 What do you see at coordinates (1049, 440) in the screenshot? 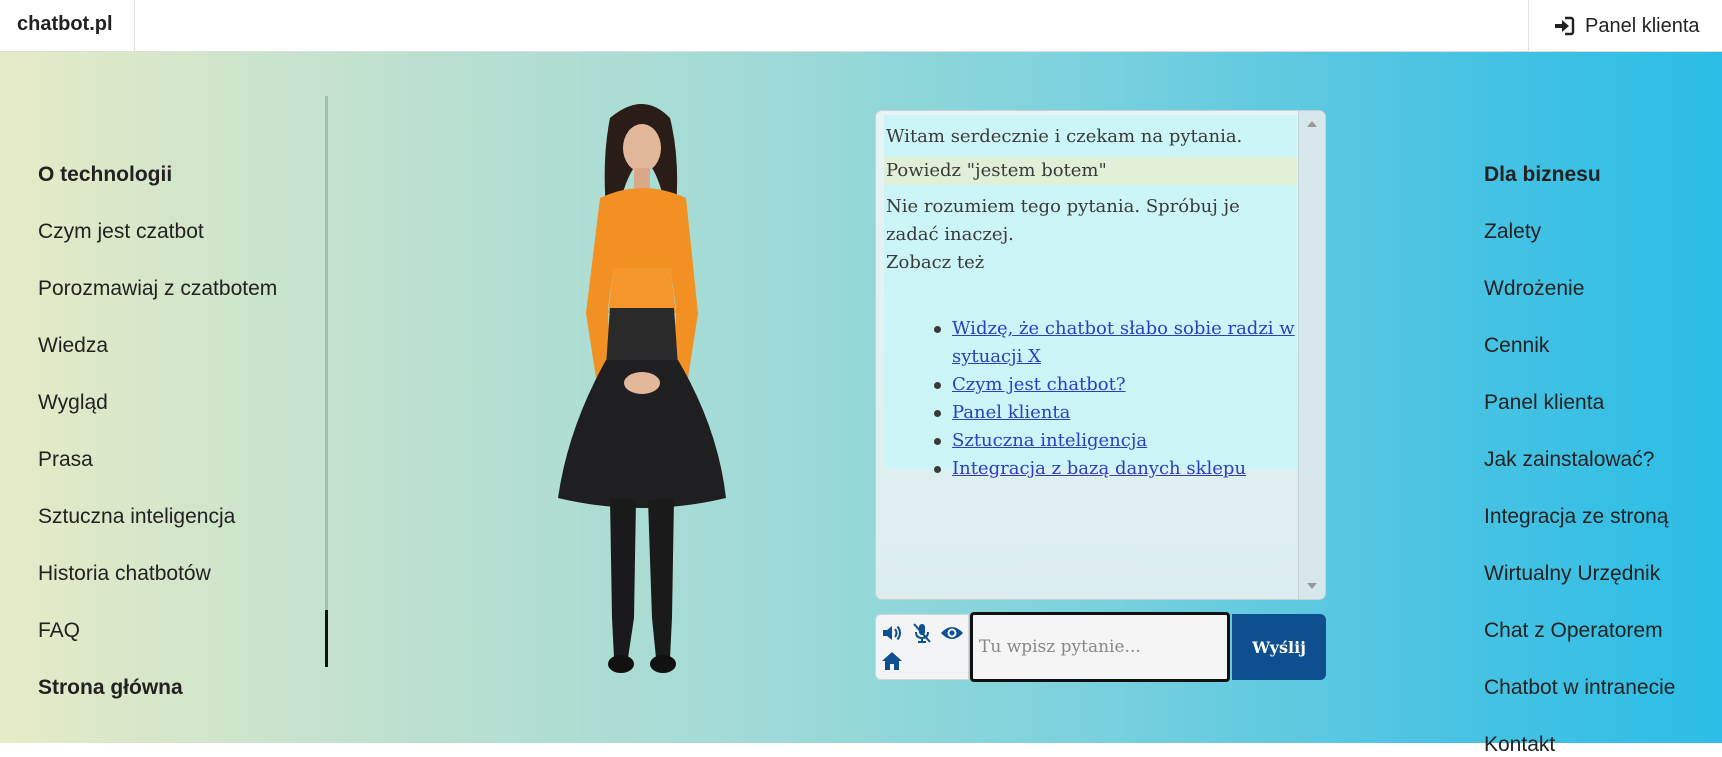
I see `see-also-link: Sztuczna inteligencja` at bounding box center [1049, 440].